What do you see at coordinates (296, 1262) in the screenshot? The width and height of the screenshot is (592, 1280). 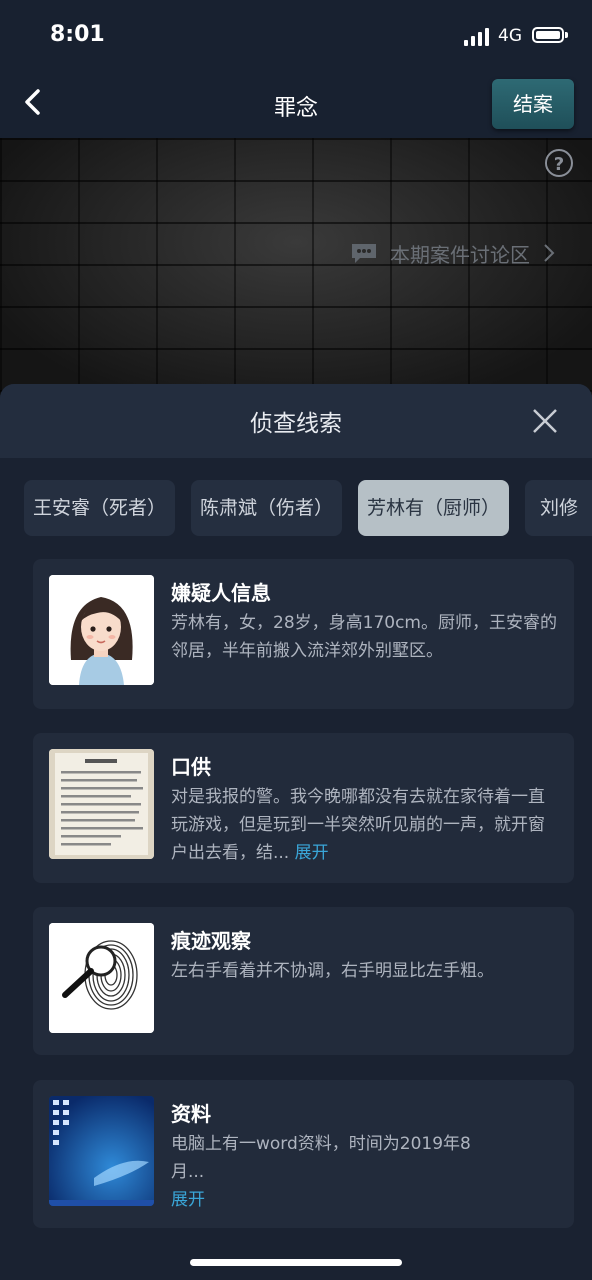 I see `home-indicator` at bounding box center [296, 1262].